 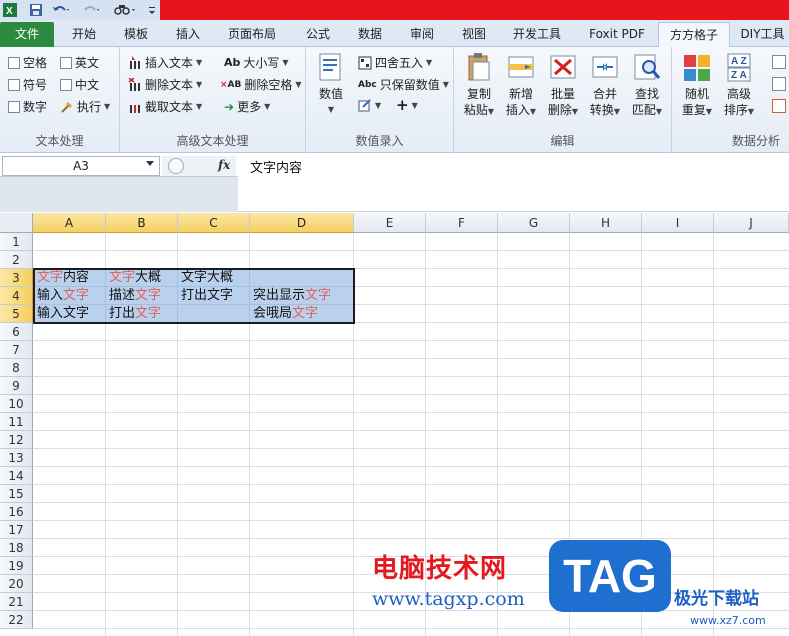 I want to click on tab-data: 数据, so click(x=370, y=34).